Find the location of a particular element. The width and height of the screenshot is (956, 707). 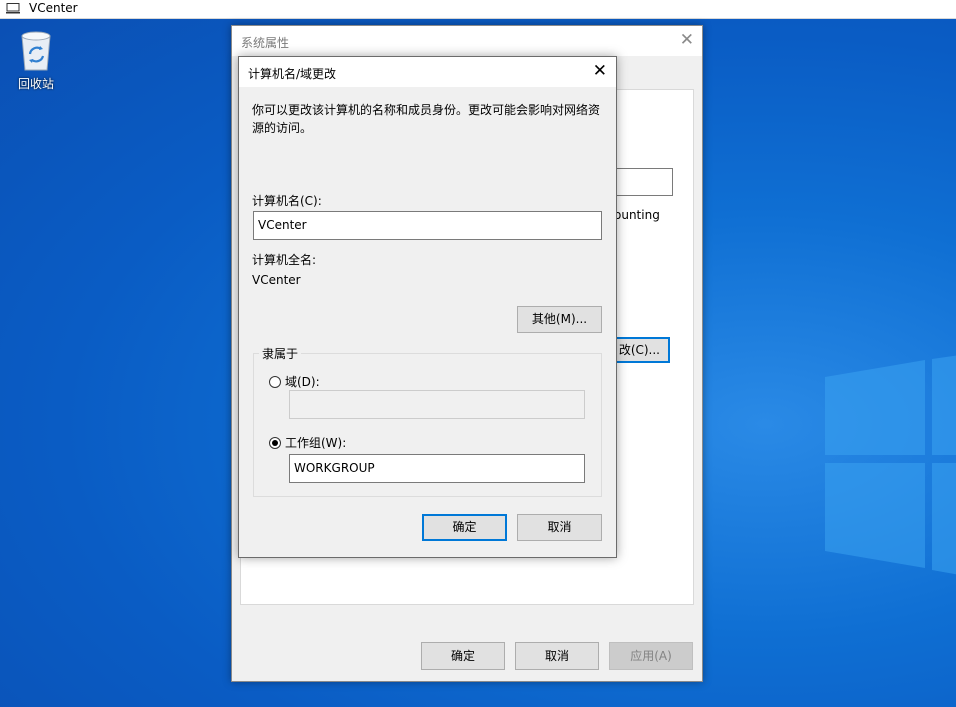

domain-input is located at coordinates (437, 404).